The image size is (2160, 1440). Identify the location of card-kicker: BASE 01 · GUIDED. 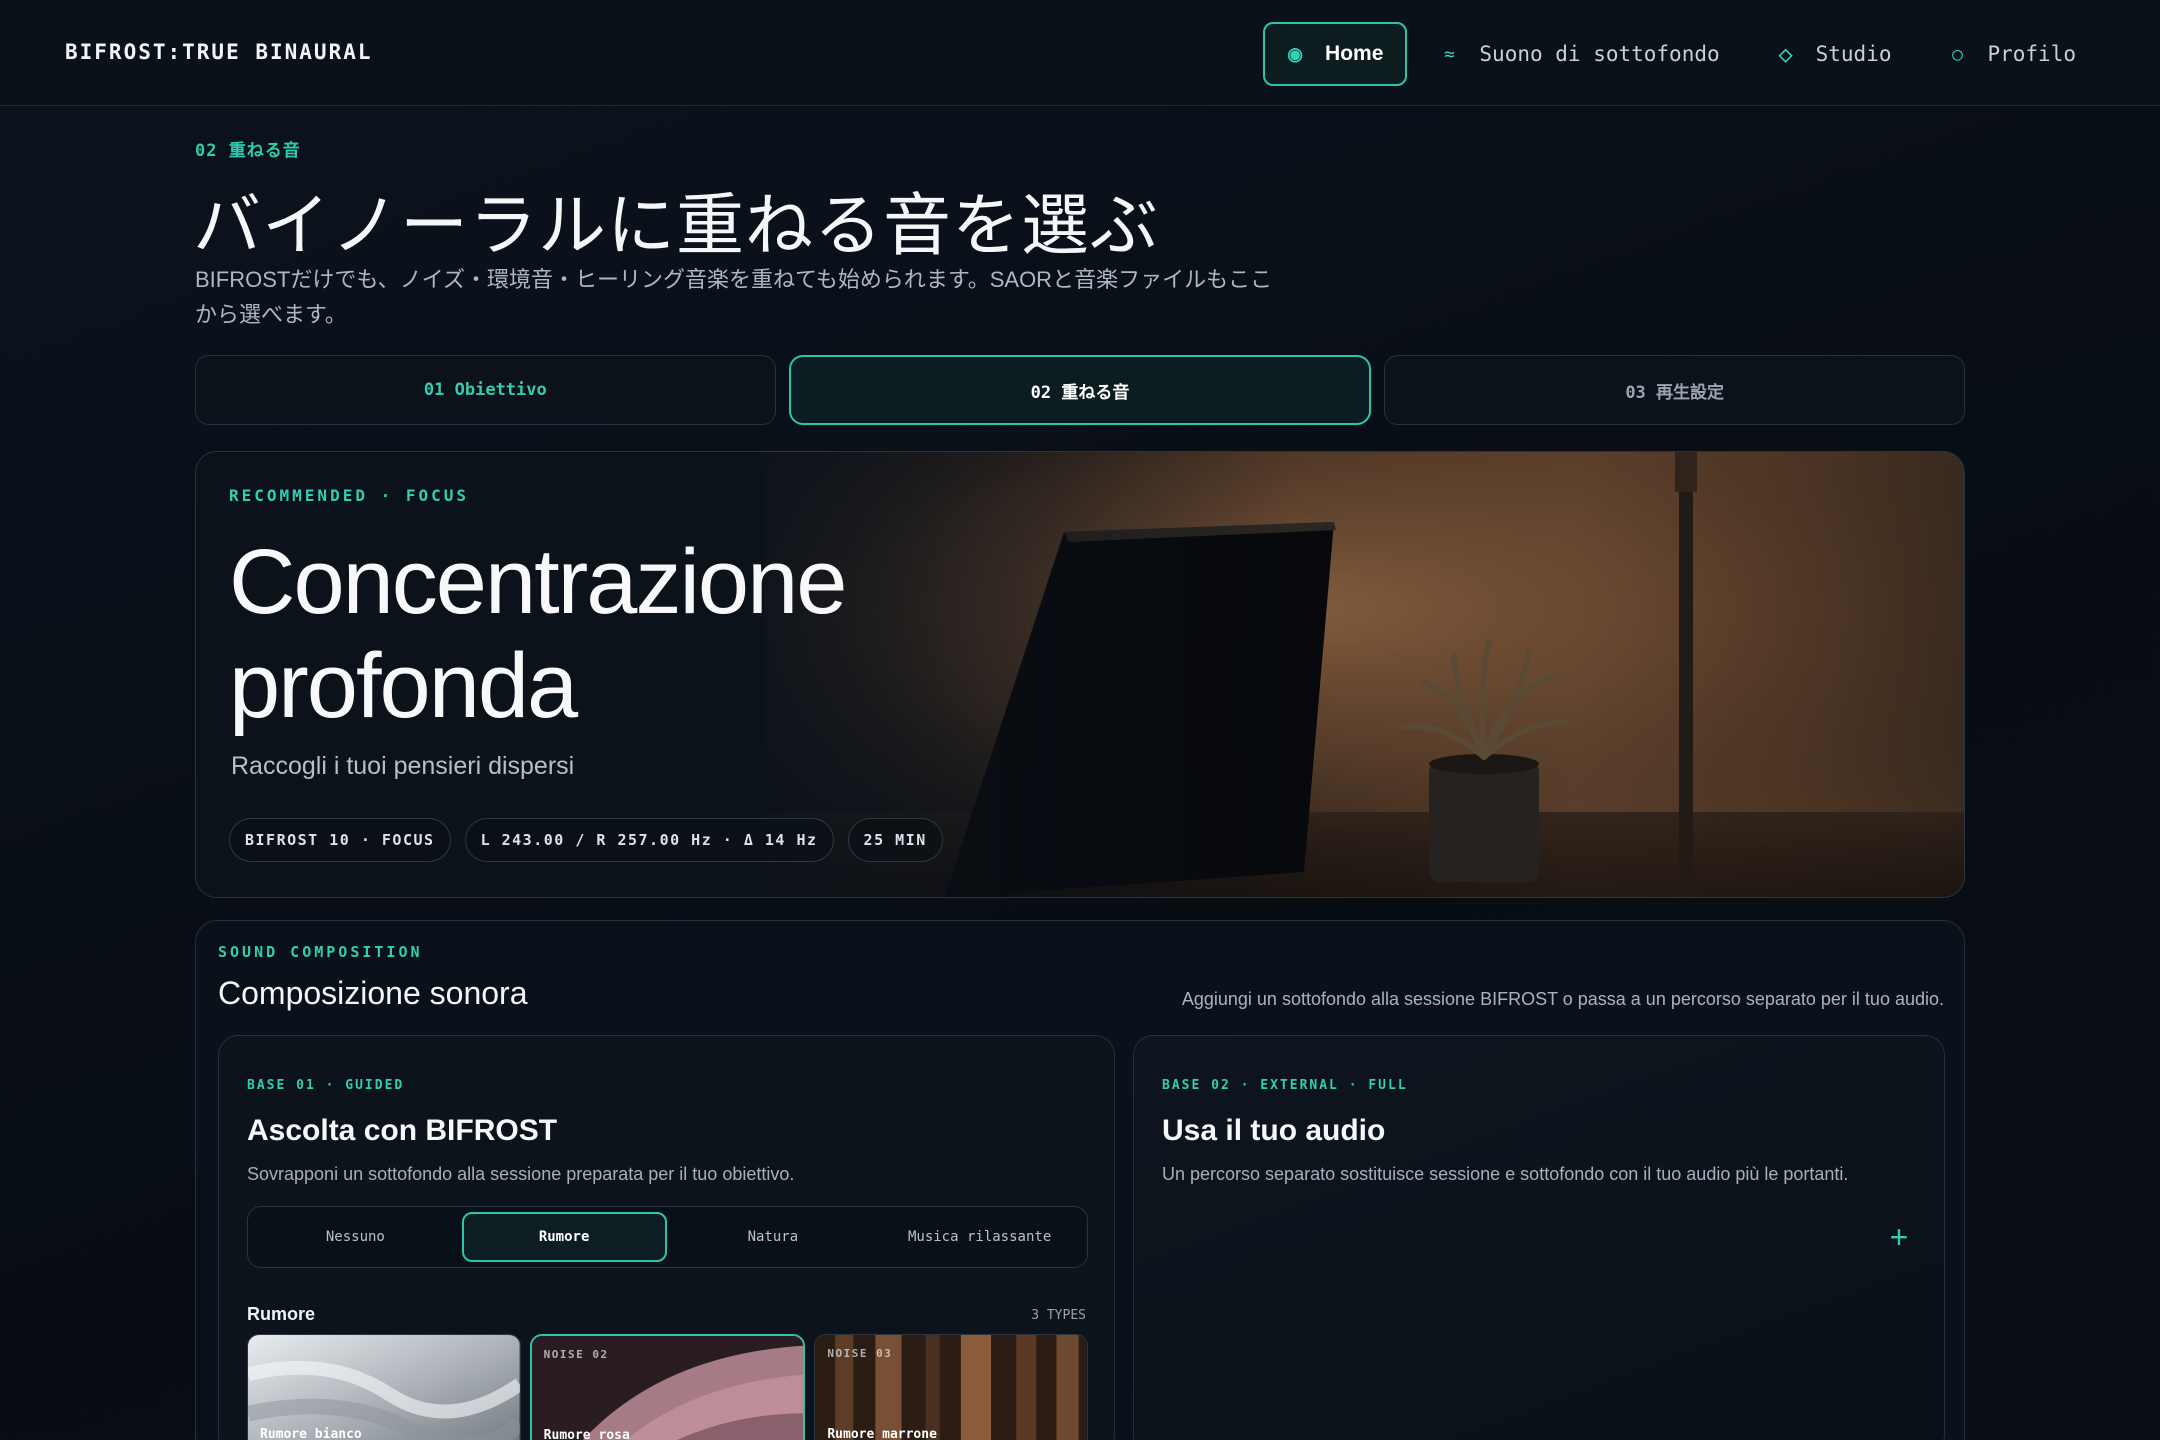
(326, 1085).